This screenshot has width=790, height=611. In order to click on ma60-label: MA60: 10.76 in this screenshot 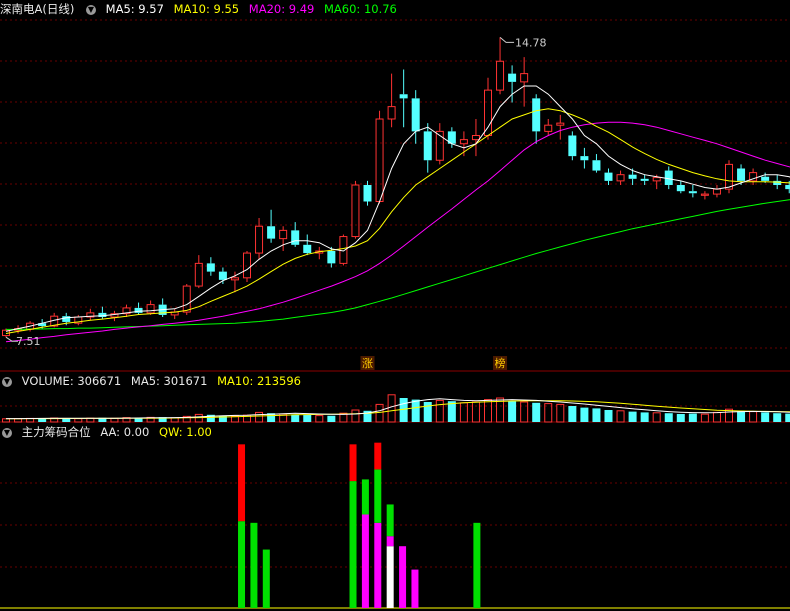, I will do `click(360, 9)`.